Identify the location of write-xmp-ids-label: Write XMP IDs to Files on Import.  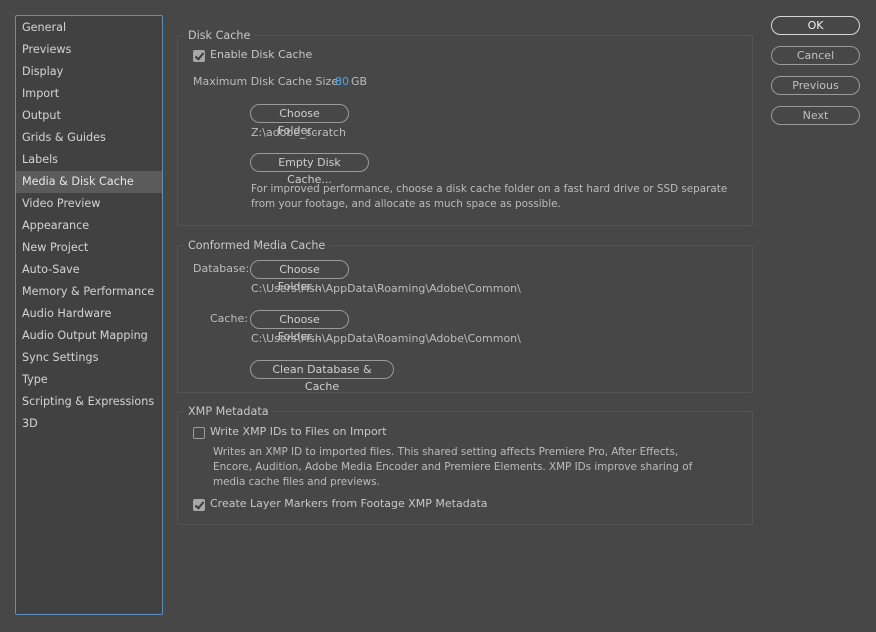
(298, 431).